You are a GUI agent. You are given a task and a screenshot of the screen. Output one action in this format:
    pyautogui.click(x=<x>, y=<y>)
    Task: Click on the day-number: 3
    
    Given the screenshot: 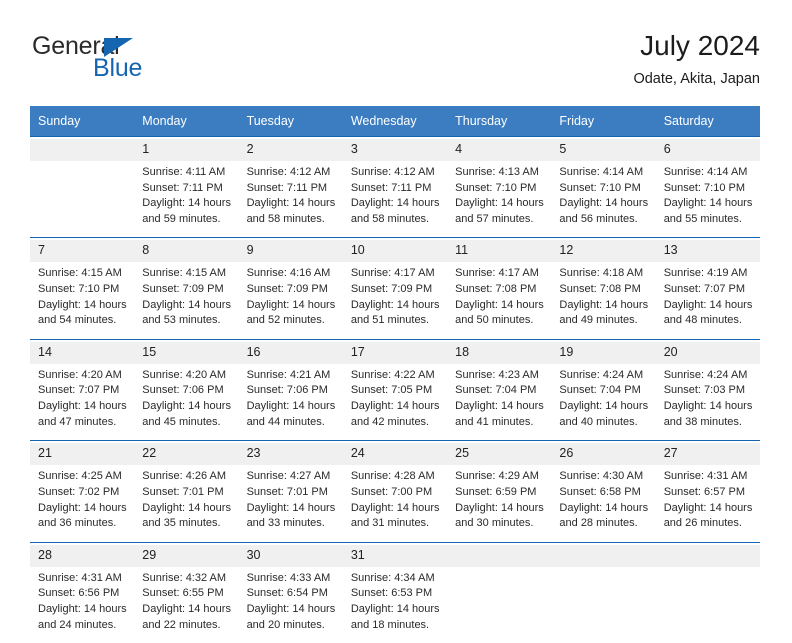 What is the action you would take?
    pyautogui.click(x=395, y=150)
    